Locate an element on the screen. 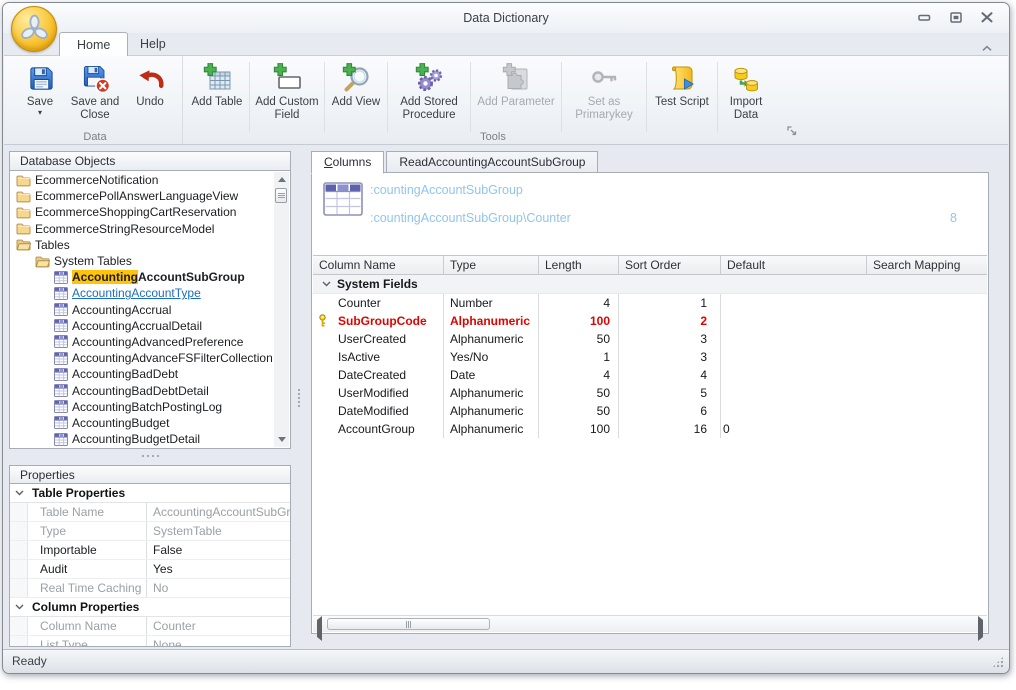 The image size is (1016, 690). property-name: Real Time Caching is located at coordinates (91, 588).